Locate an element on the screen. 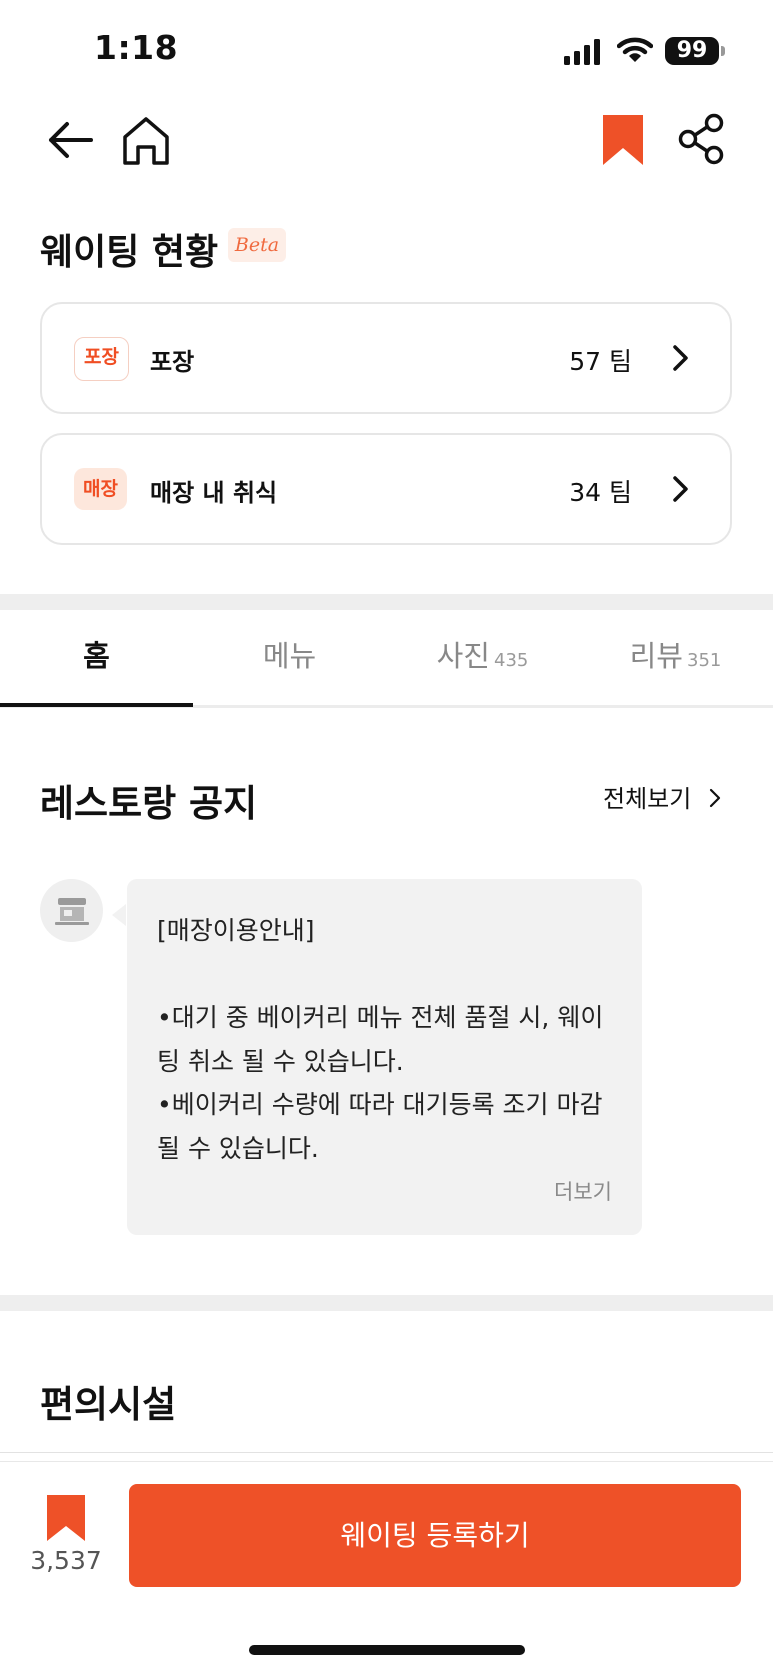 The image size is (773, 1674). waiting-team-count: 57 팀 is located at coordinates (600, 361).